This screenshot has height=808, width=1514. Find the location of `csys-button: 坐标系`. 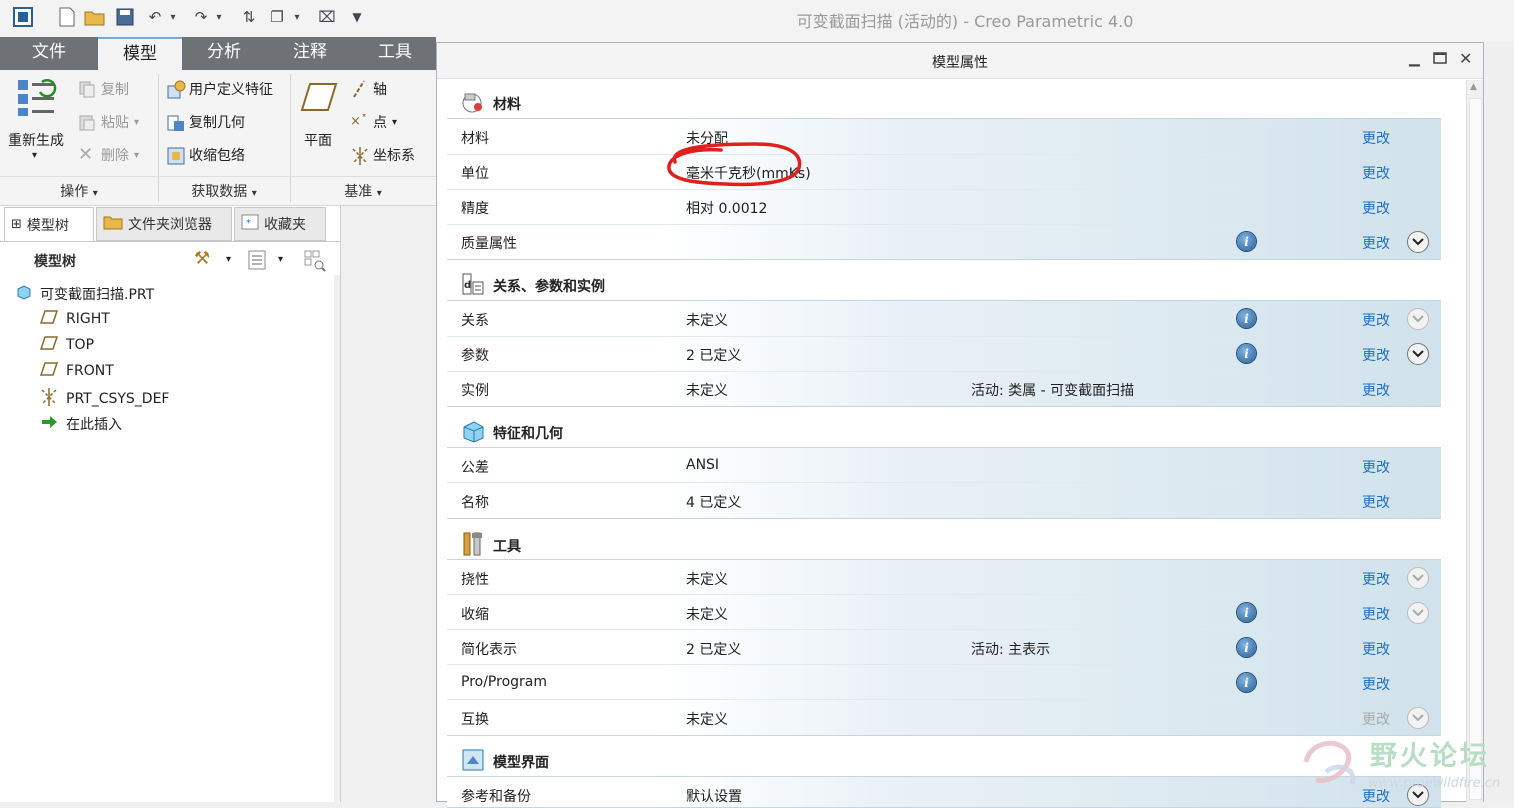

csys-button: 坐标系 is located at coordinates (382, 155).